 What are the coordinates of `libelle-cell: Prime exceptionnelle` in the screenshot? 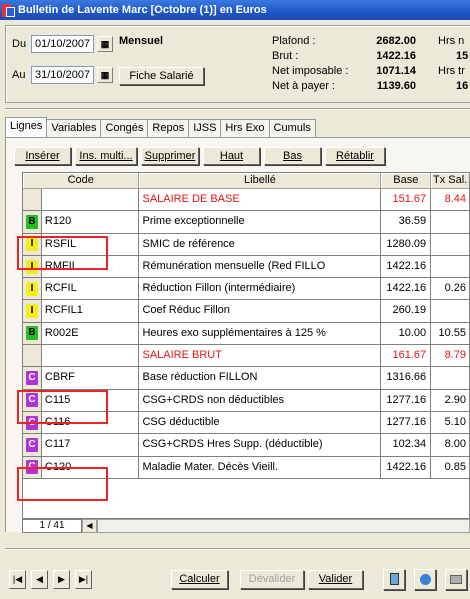 It's located at (260, 222).